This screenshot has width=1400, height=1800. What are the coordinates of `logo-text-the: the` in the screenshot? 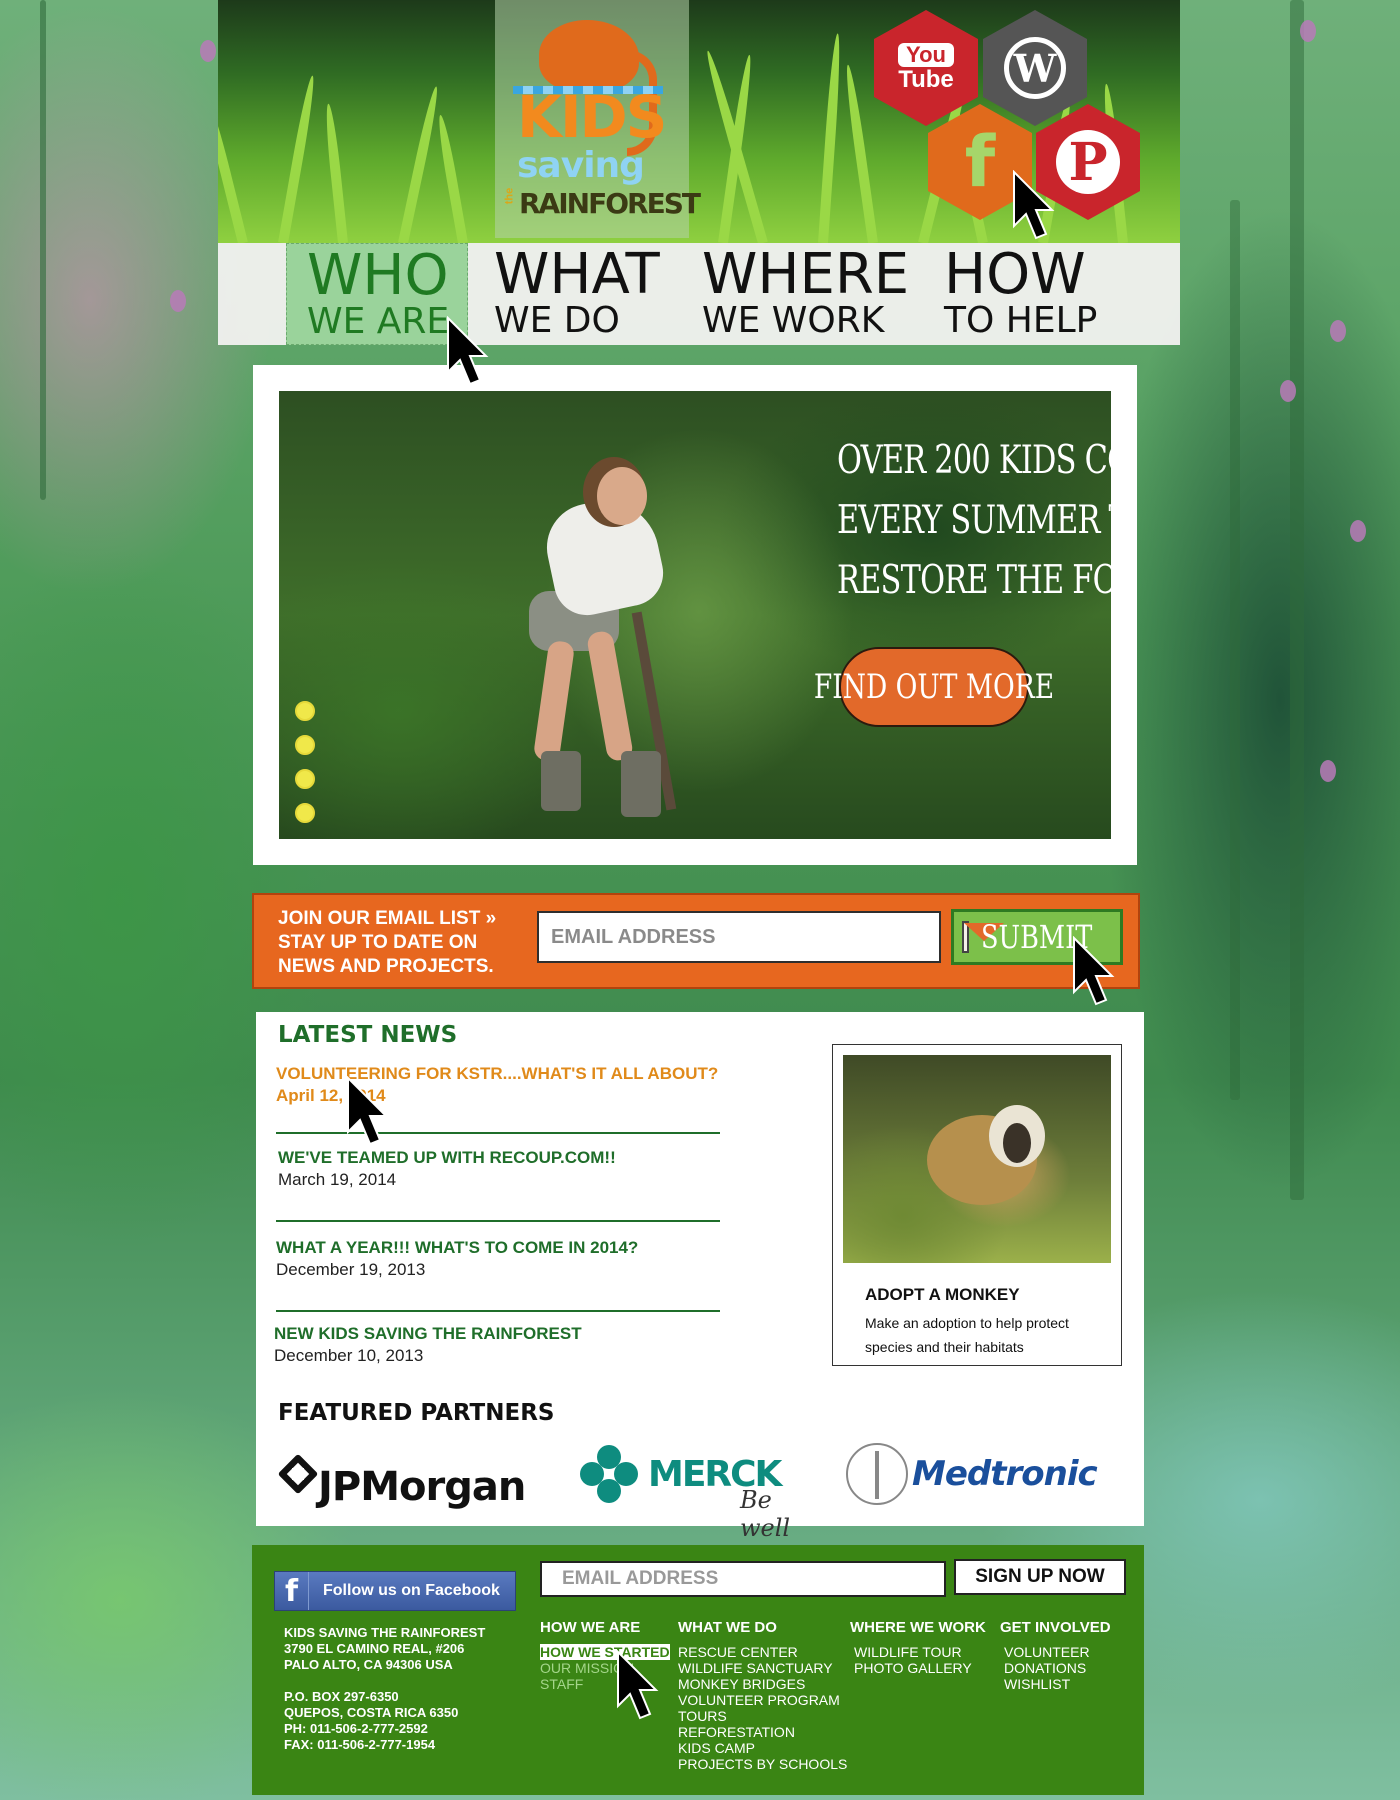 It's located at (509, 196).